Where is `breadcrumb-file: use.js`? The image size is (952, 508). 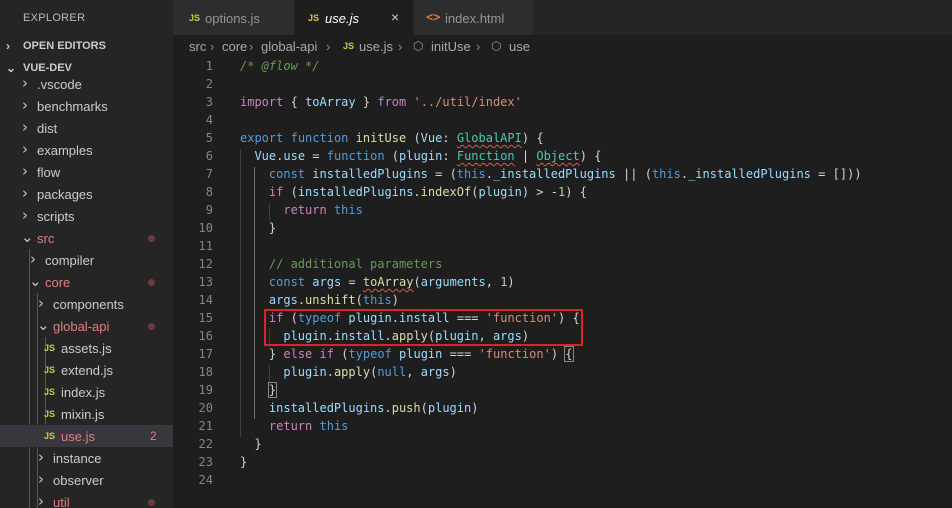 breadcrumb-file: use.js is located at coordinates (376, 46).